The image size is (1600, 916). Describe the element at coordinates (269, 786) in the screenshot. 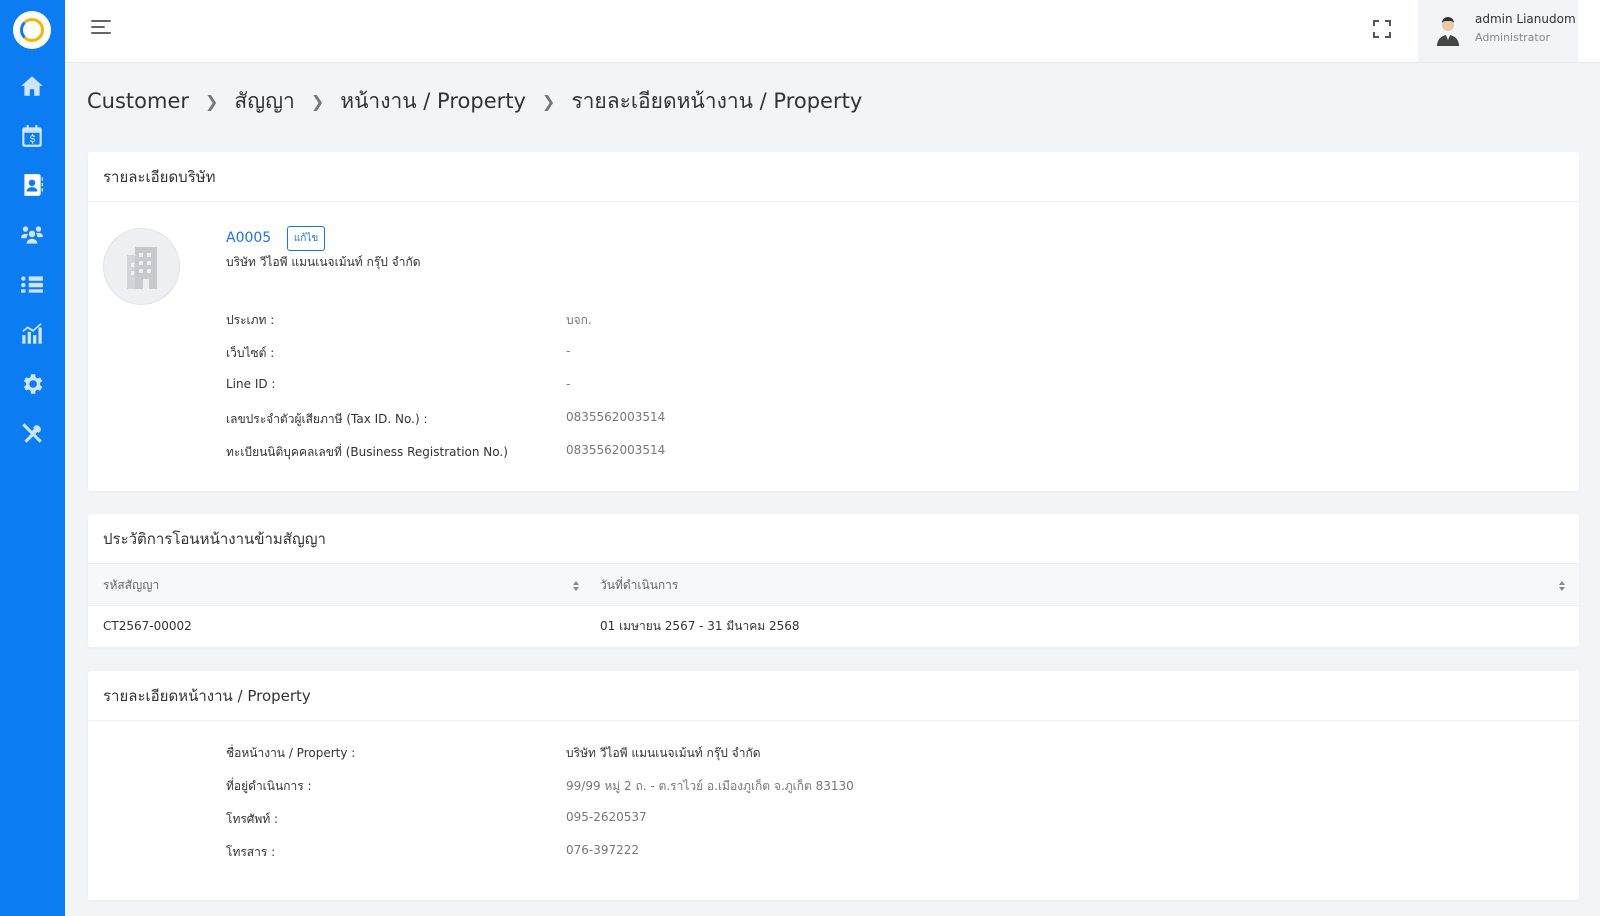

I see `address-label: ที่อยู่ดำเนินการ :` at that location.